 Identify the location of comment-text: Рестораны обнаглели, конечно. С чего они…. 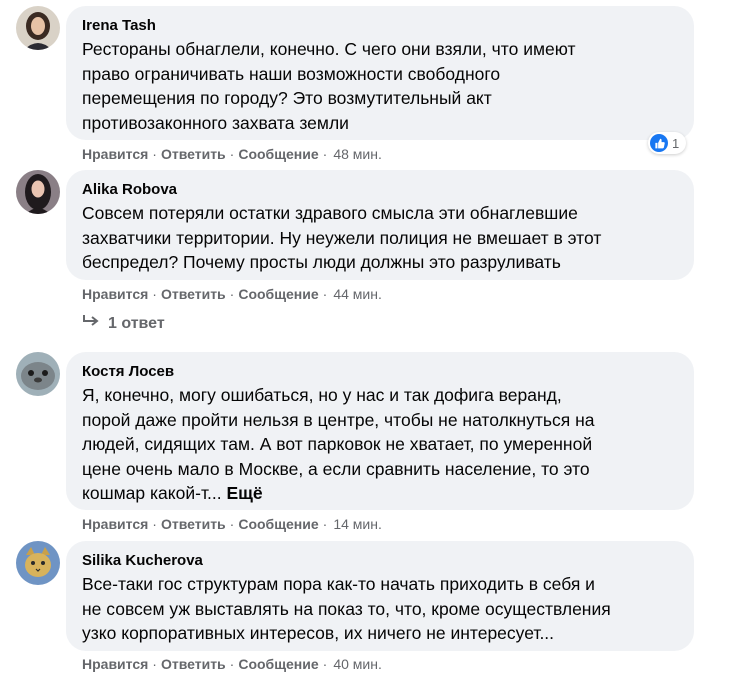
(329, 86).